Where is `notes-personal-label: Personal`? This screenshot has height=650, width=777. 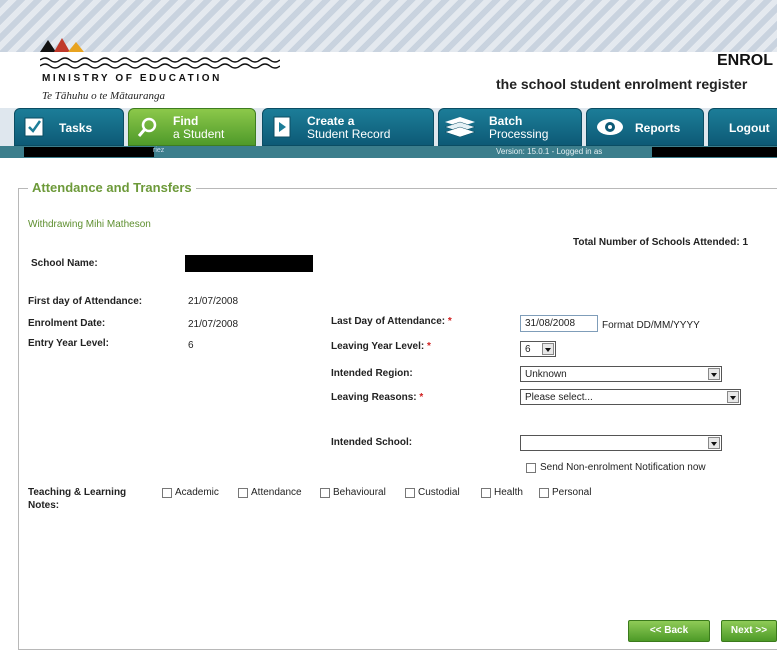 notes-personal-label: Personal is located at coordinates (572, 492).